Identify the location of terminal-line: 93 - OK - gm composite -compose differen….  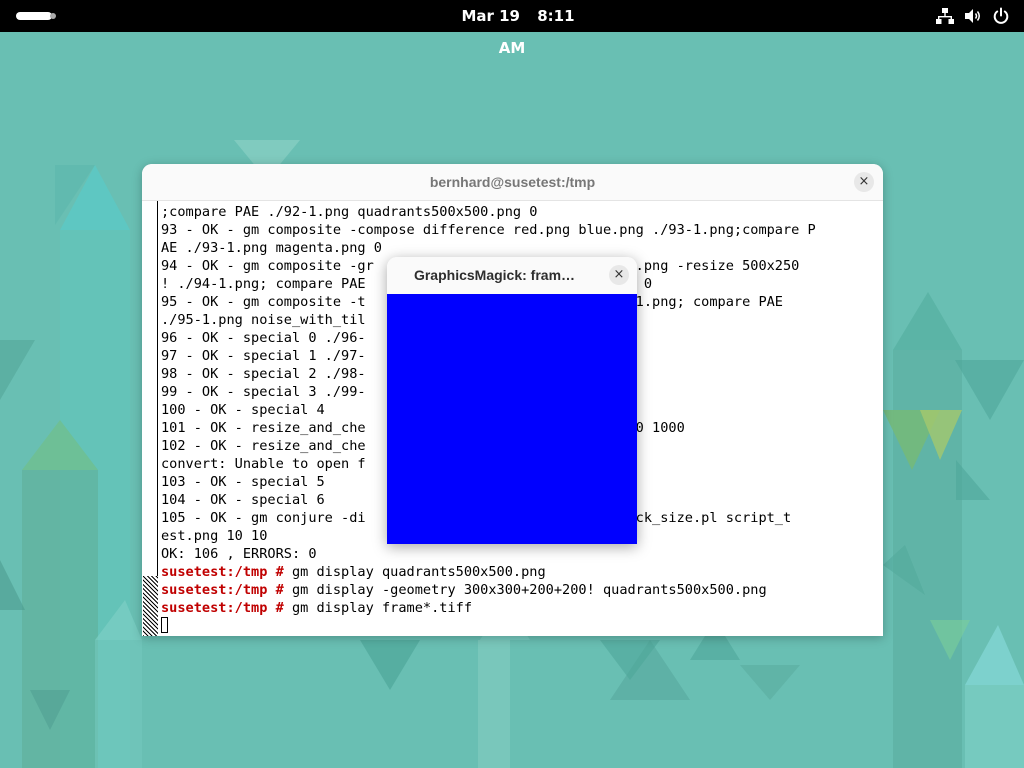
(522, 230).